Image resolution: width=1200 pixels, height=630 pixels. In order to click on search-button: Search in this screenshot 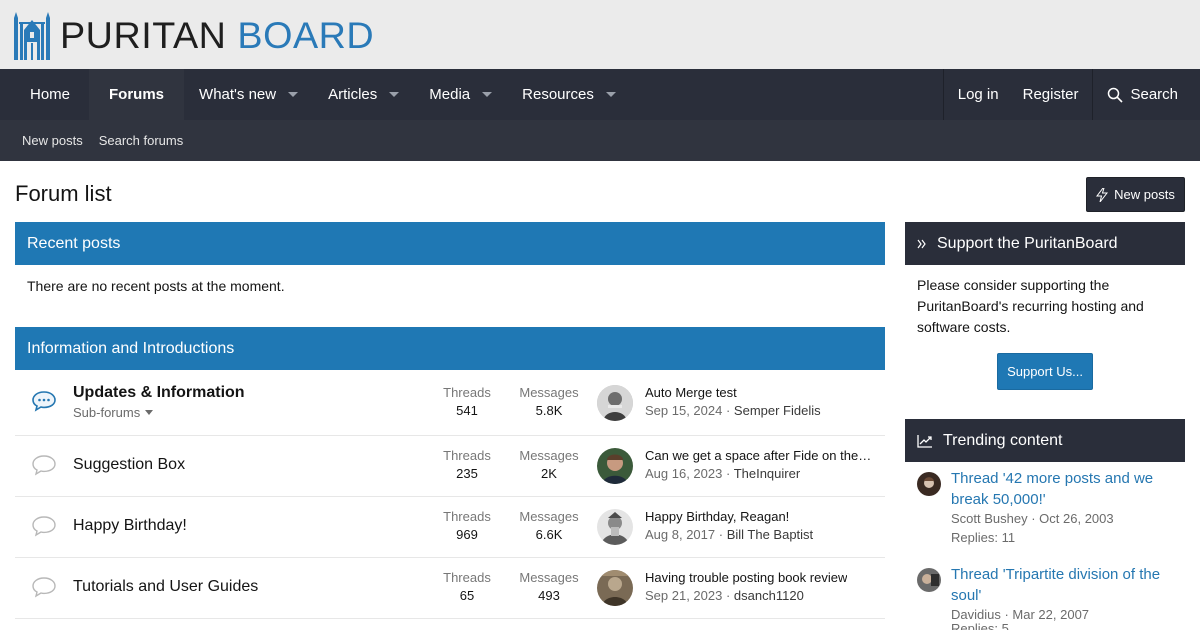, I will do `click(1146, 94)`.